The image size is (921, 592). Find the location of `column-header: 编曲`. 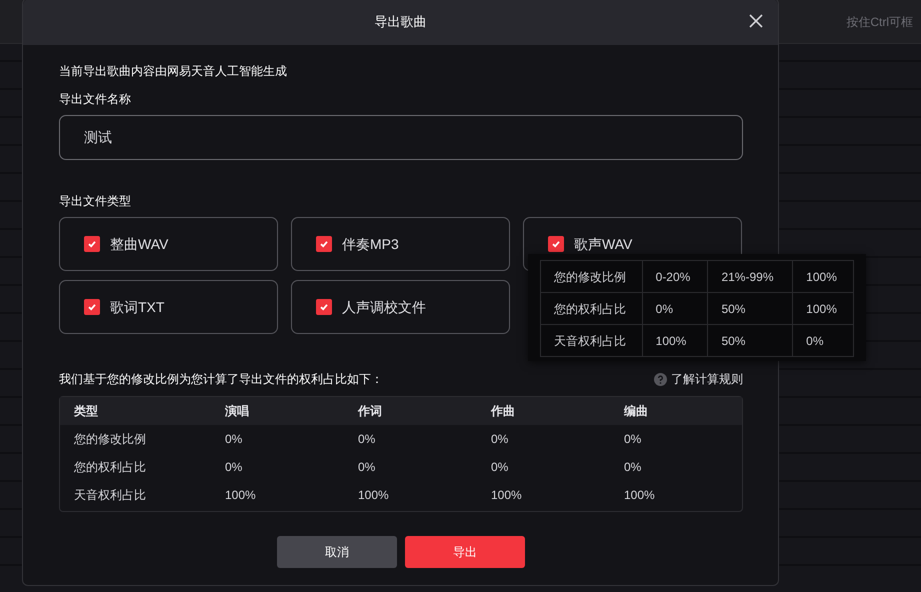

column-header: 编曲 is located at coordinates (636, 411).